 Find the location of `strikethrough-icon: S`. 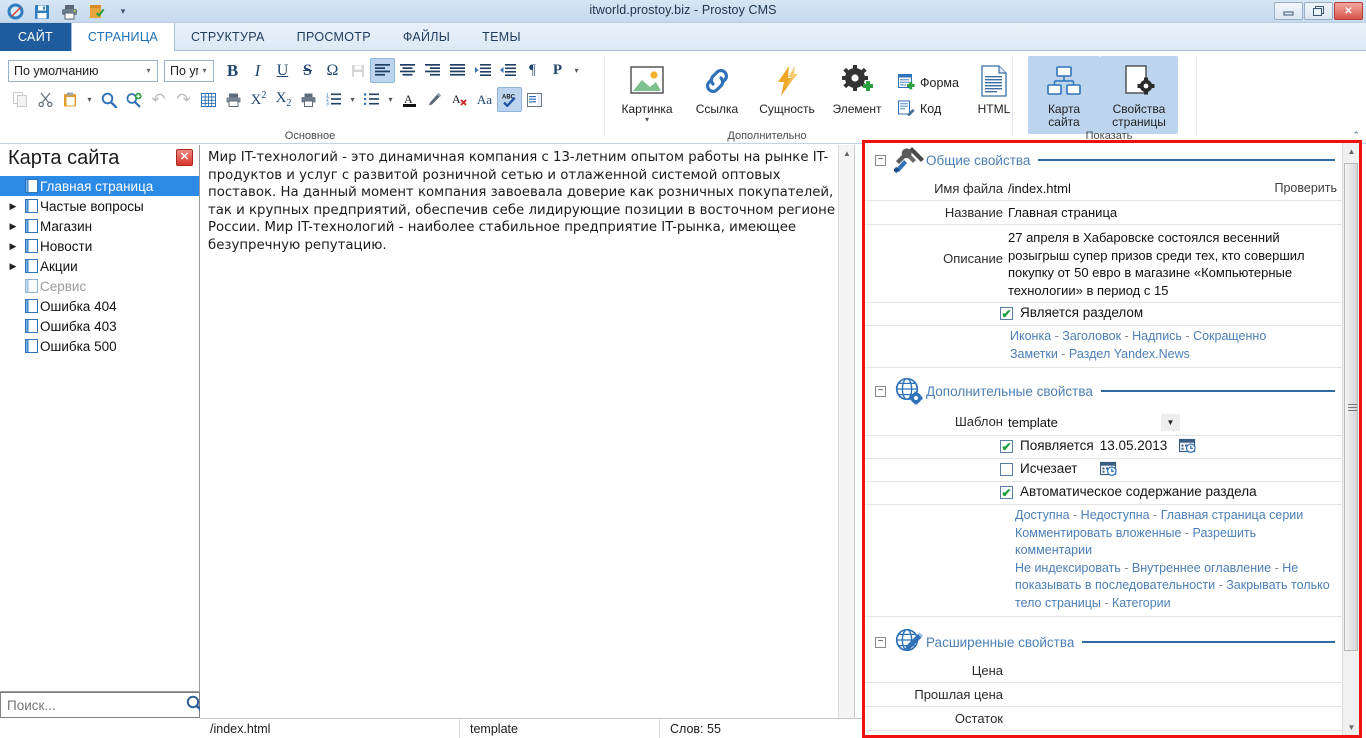

strikethrough-icon: S is located at coordinates (307, 70).